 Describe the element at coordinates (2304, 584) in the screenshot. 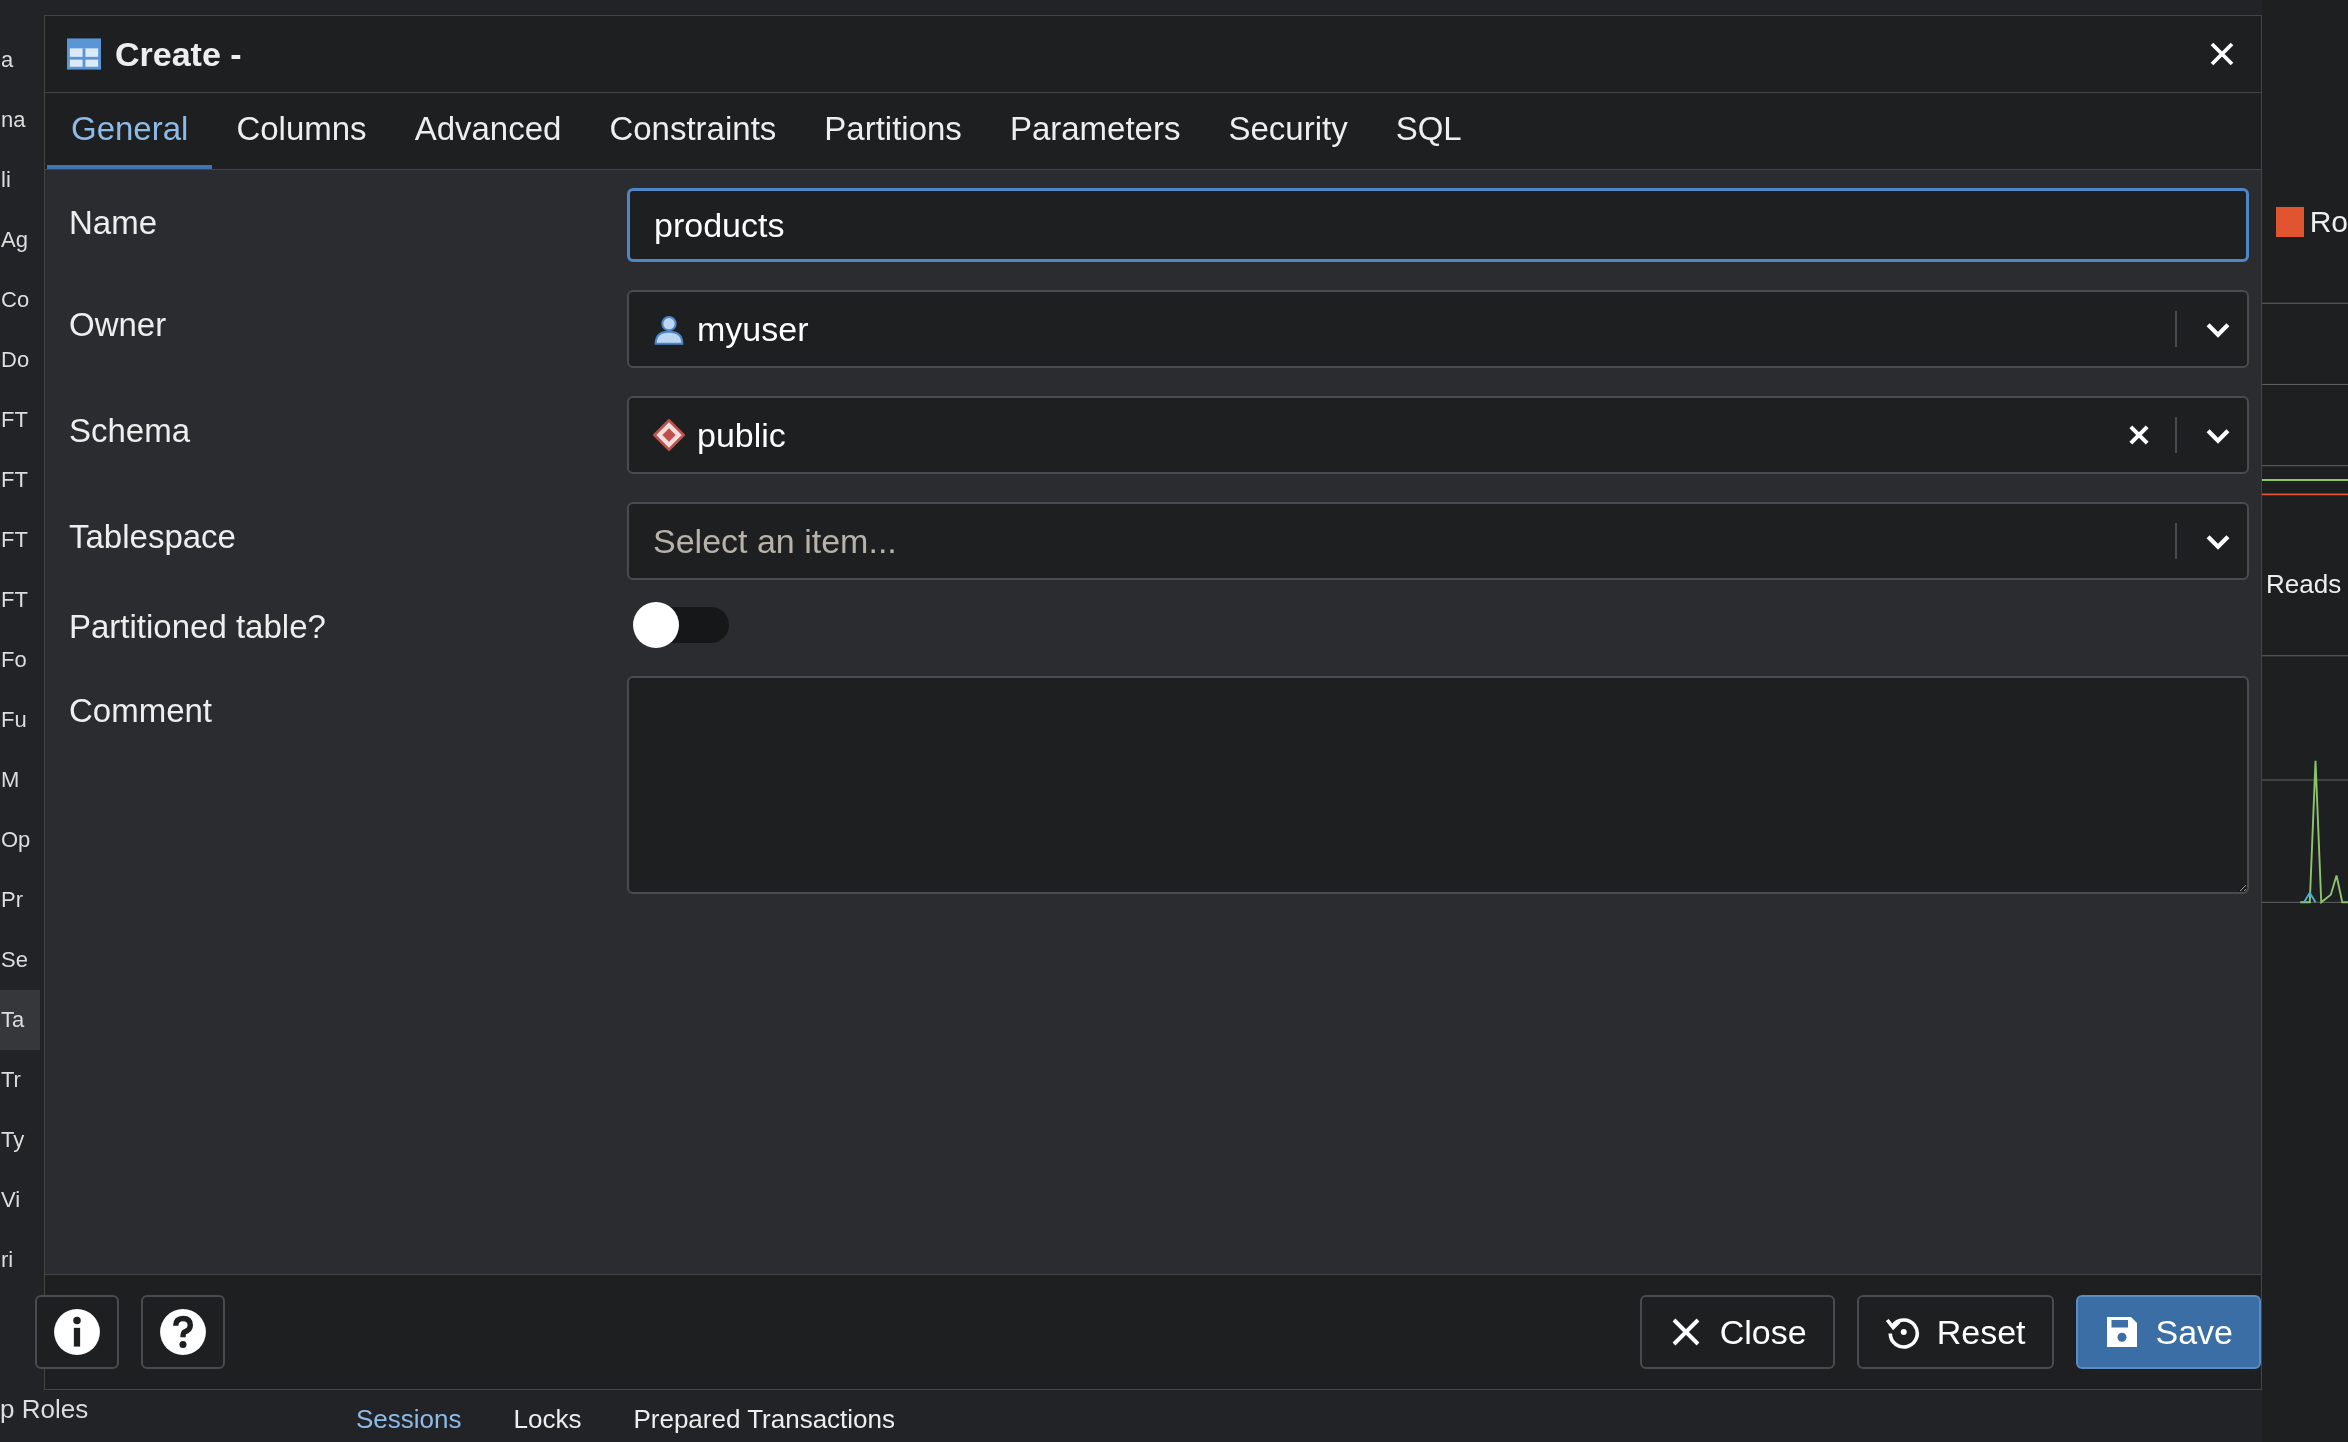

I see `chart-title: Reads` at that location.